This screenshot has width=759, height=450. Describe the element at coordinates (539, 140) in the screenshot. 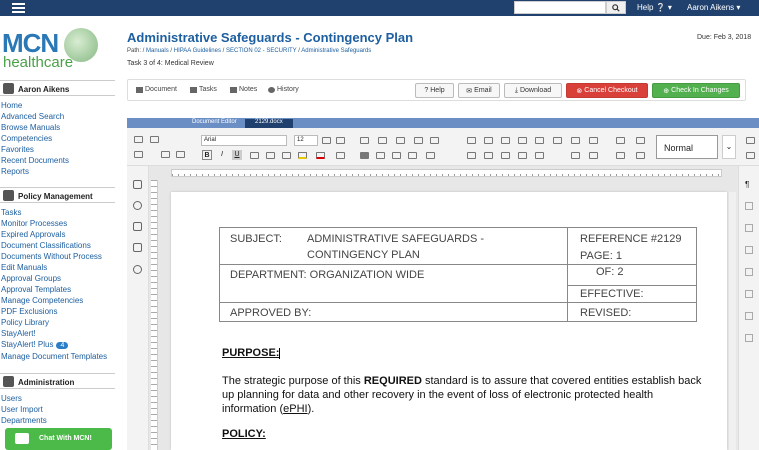

I see `table-merge-icon` at that location.